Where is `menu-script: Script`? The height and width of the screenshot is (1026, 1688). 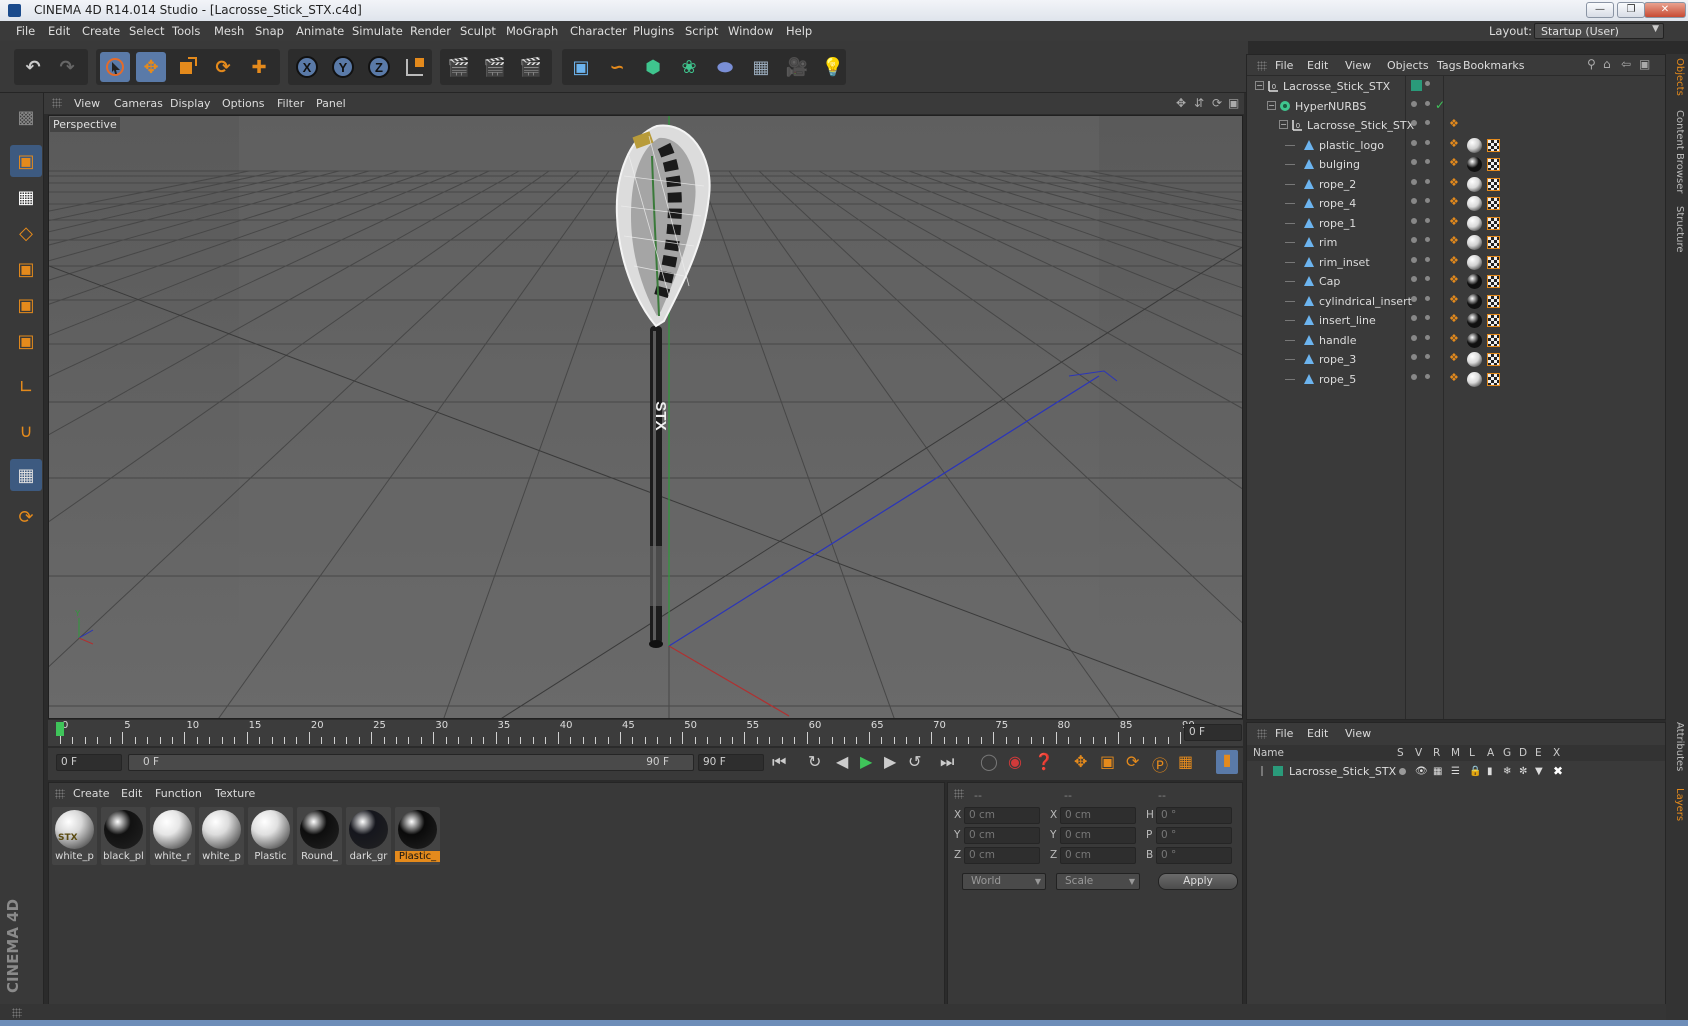 menu-script: Script is located at coordinates (701, 31).